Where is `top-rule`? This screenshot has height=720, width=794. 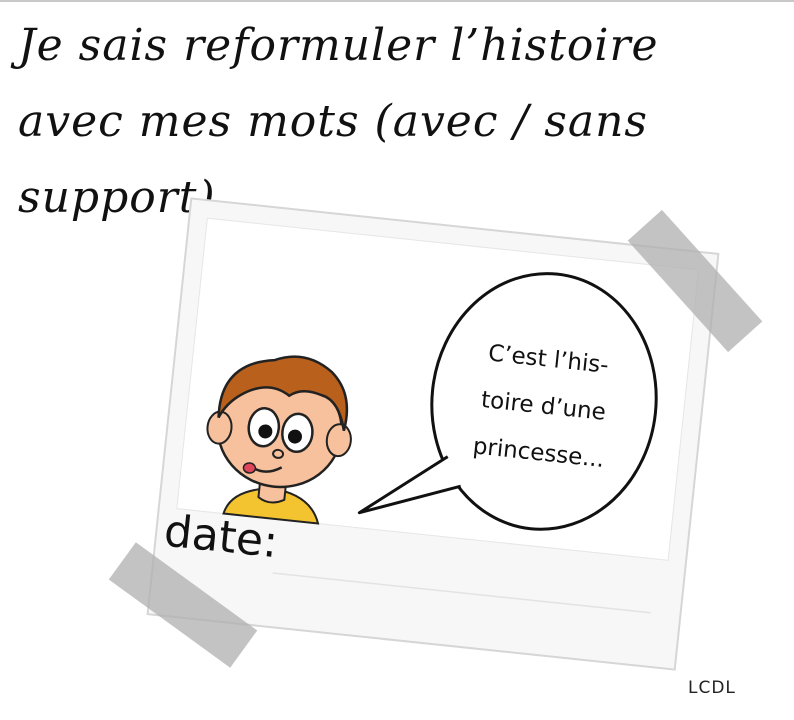 top-rule is located at coordinates (397, 1).